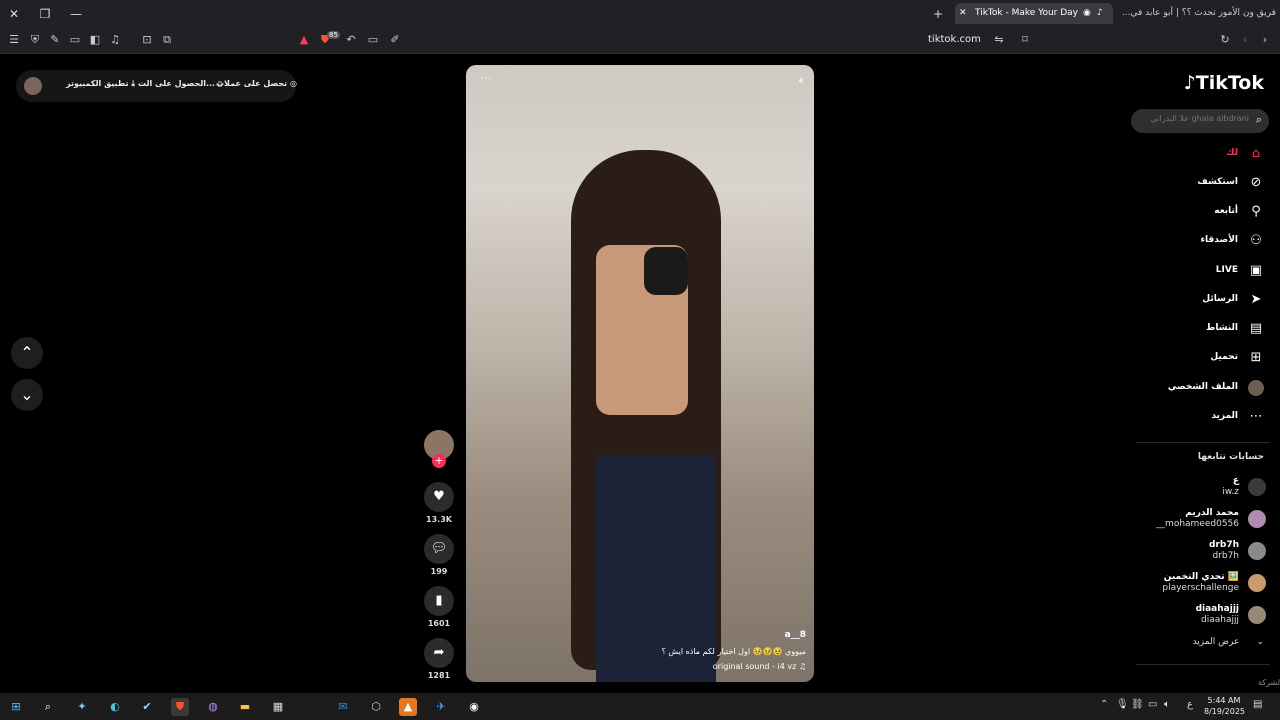 The height and width of the screenshot is (720, 1280). I want to click on sidebar-item-profile: الملف الشخصي, so click(1194, 388).